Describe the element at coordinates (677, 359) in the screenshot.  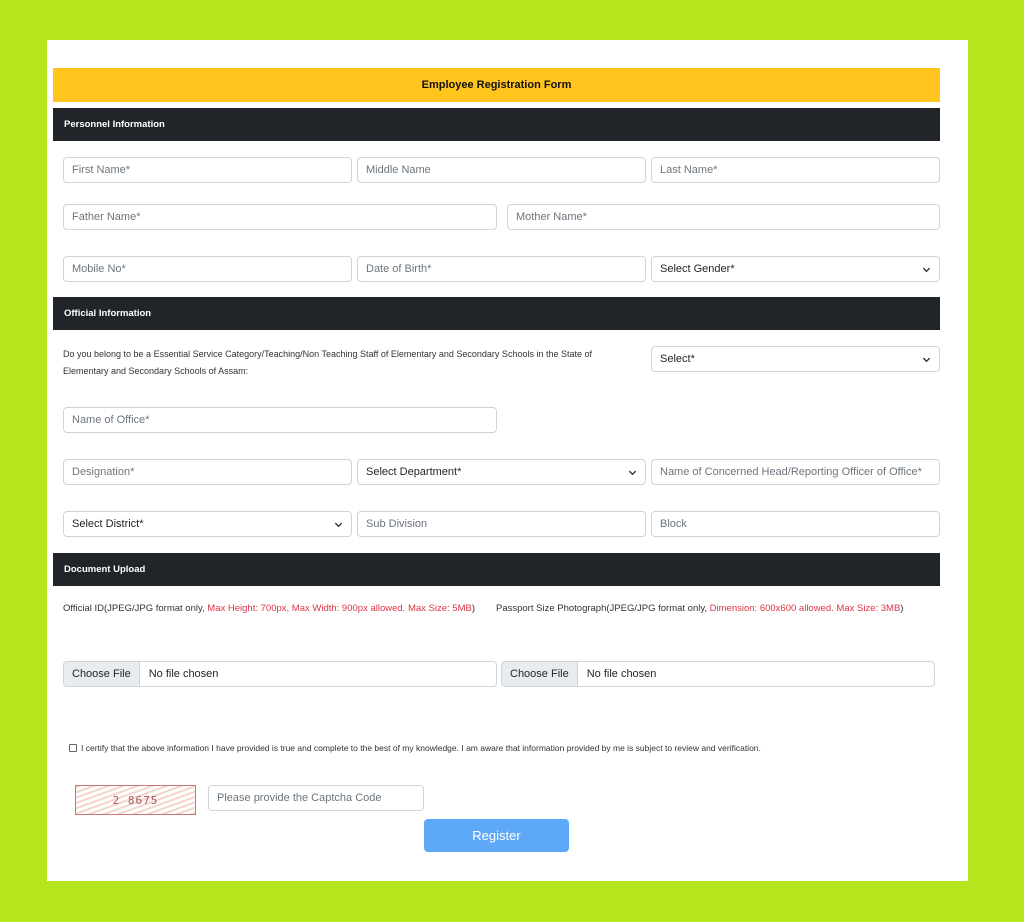
I see `category-select-value: Select*` at that location.